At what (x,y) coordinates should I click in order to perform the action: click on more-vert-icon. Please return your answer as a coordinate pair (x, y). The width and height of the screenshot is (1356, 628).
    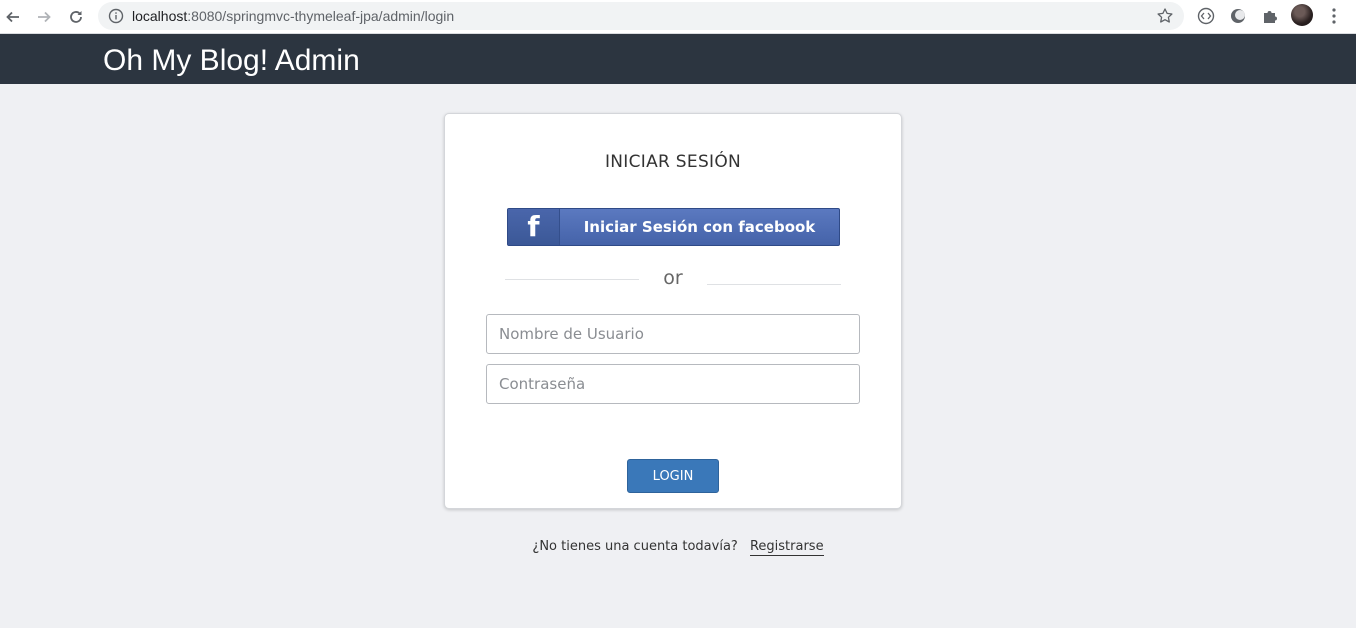
    Looking at the image, I should click on (1334, 16).